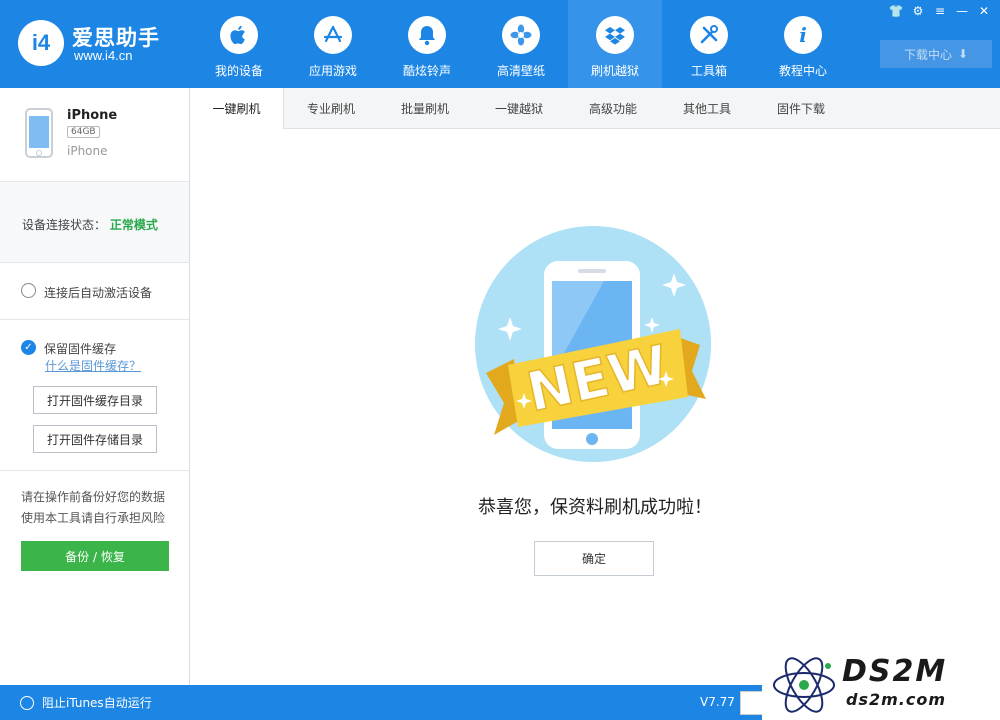 This screenshot has width=1000, height=720. I want to click on tab-pro-flash: 专业刷机, so click(331, 108).